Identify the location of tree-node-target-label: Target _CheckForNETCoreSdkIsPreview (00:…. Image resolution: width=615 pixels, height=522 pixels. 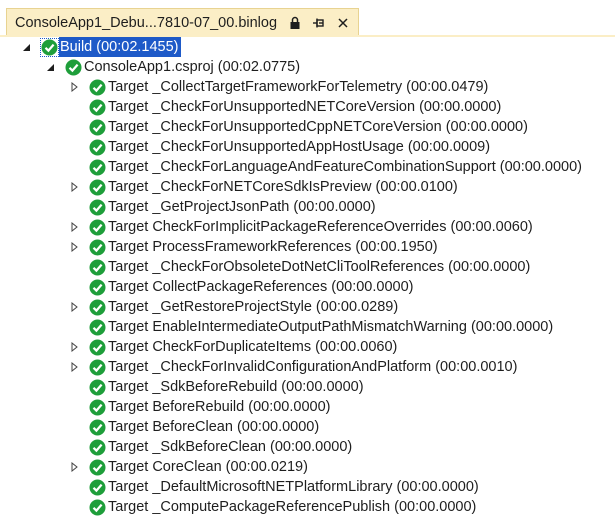
(283, 187).